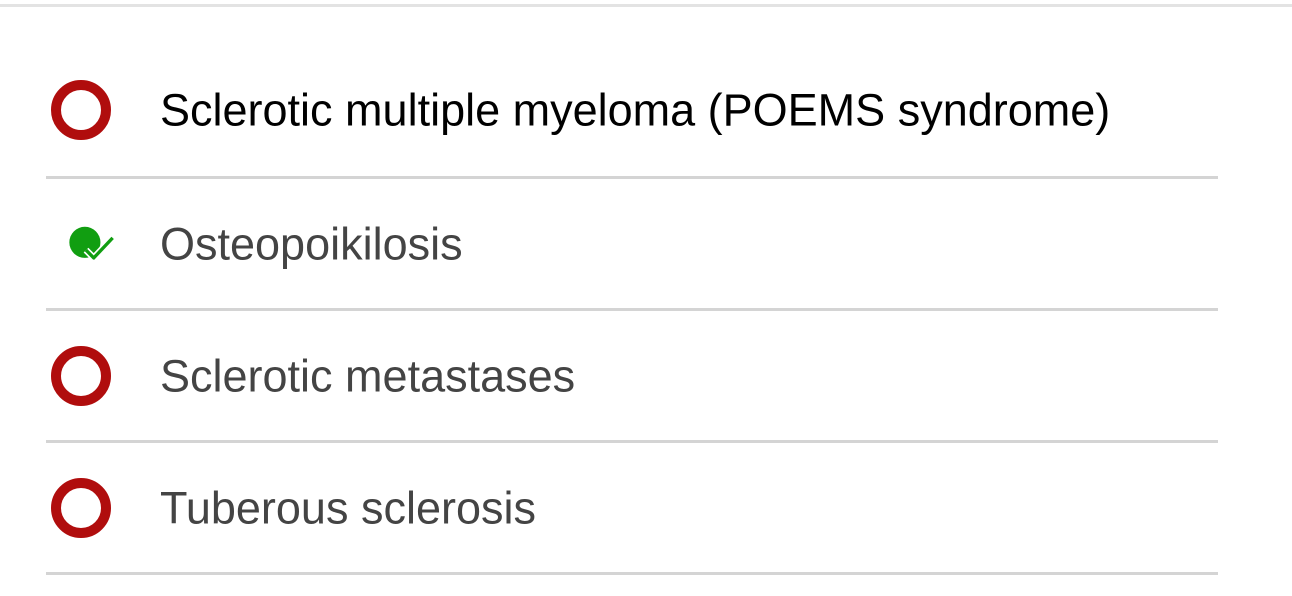 Image resolution: width=1292 pixels, height=596 pixels. What do you see at coordinates (646, 5) in the screenshot?
I see `top-divider` at bounding box center [646, 5].